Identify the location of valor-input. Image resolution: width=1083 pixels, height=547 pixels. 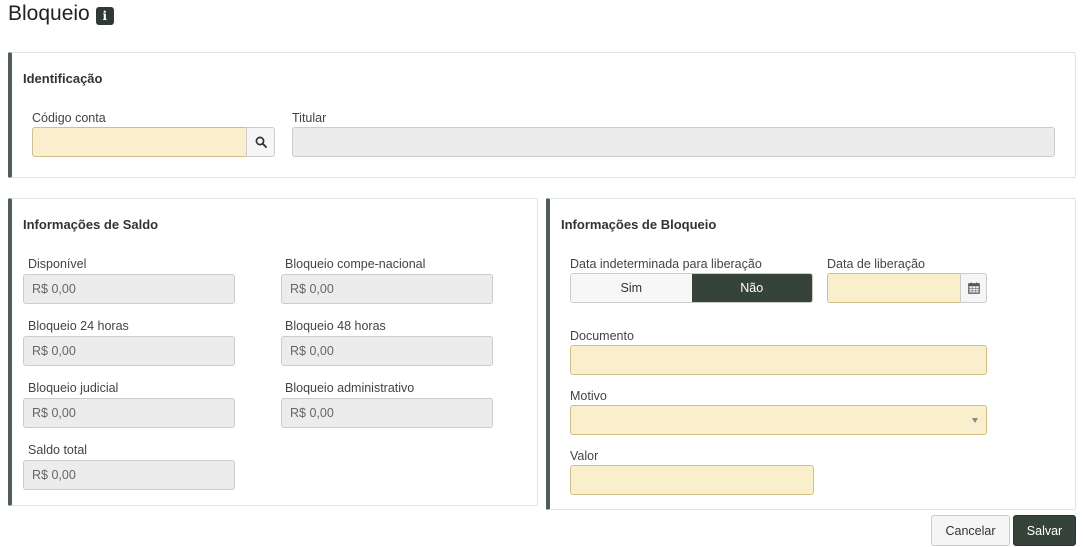
(692, 480).